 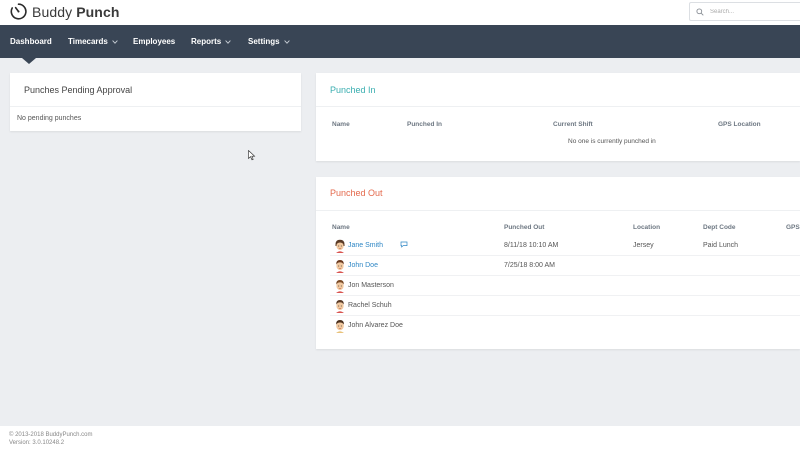 I want to click on punched-out-time: 7/25/18 8:00 AM, so click(x=529, y=265).